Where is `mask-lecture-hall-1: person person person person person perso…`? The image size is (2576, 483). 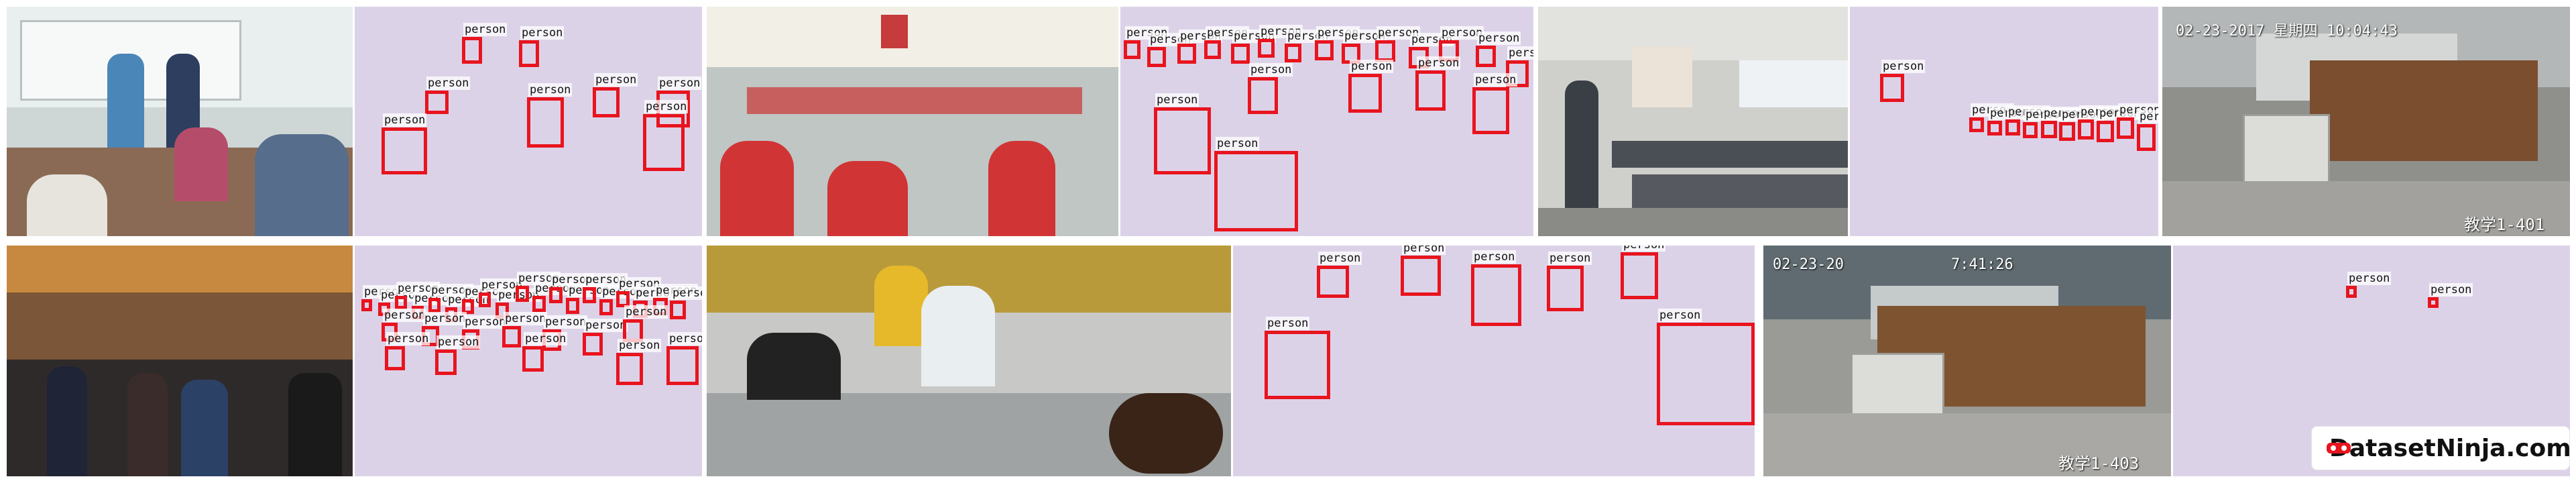
mask-lecture-hall-1: person person person person person perso… is located at coordinates (528, 121).